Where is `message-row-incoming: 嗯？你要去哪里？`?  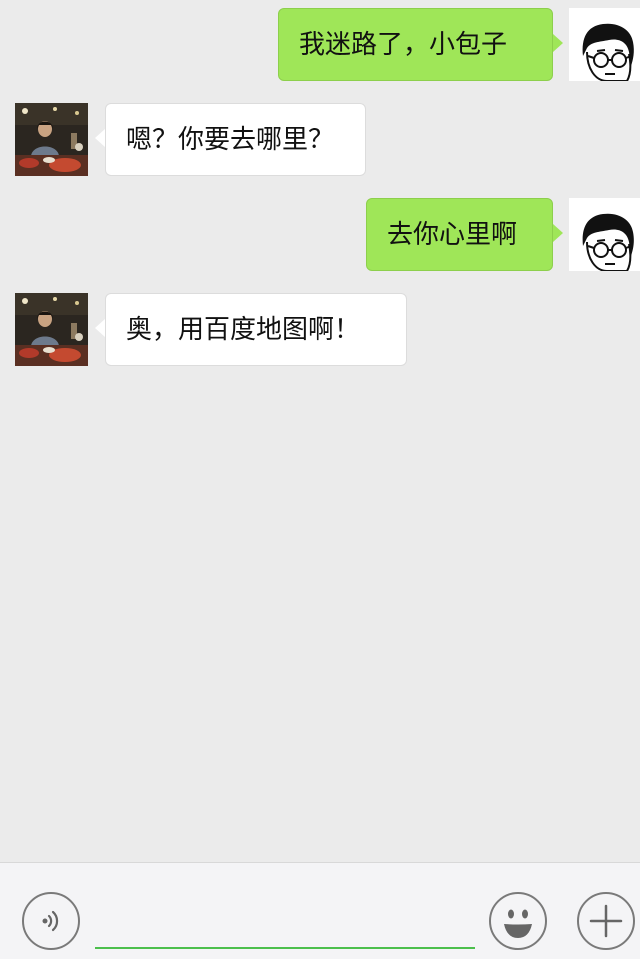
message-row-incoming: 嗯？你要去哪里？ is located at coordinates (320, 140).